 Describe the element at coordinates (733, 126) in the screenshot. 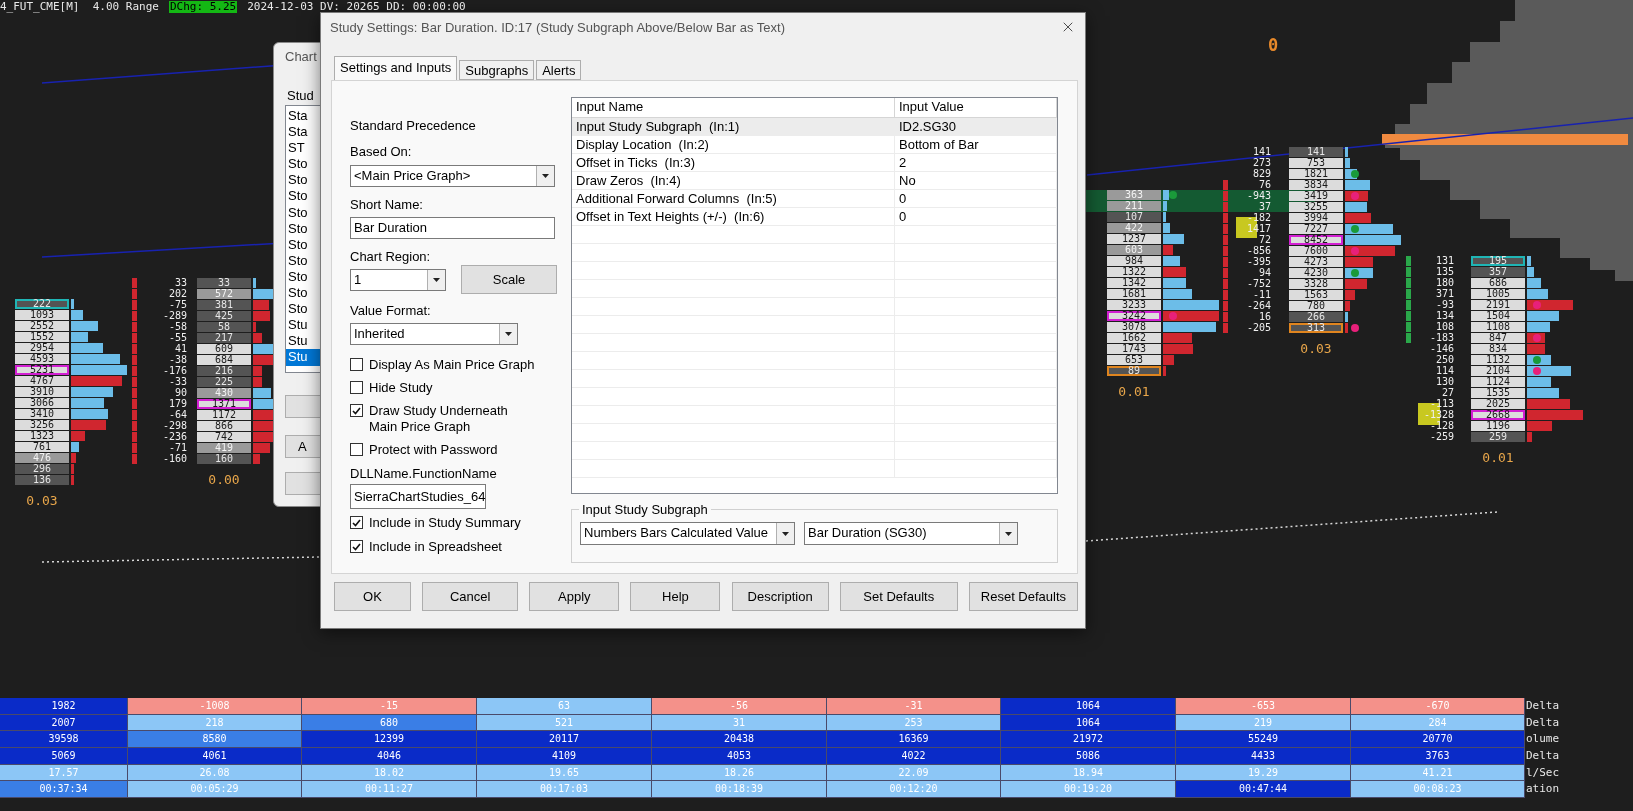

I see `table-cell: Input Study Subgraph (In:1)` at that location.